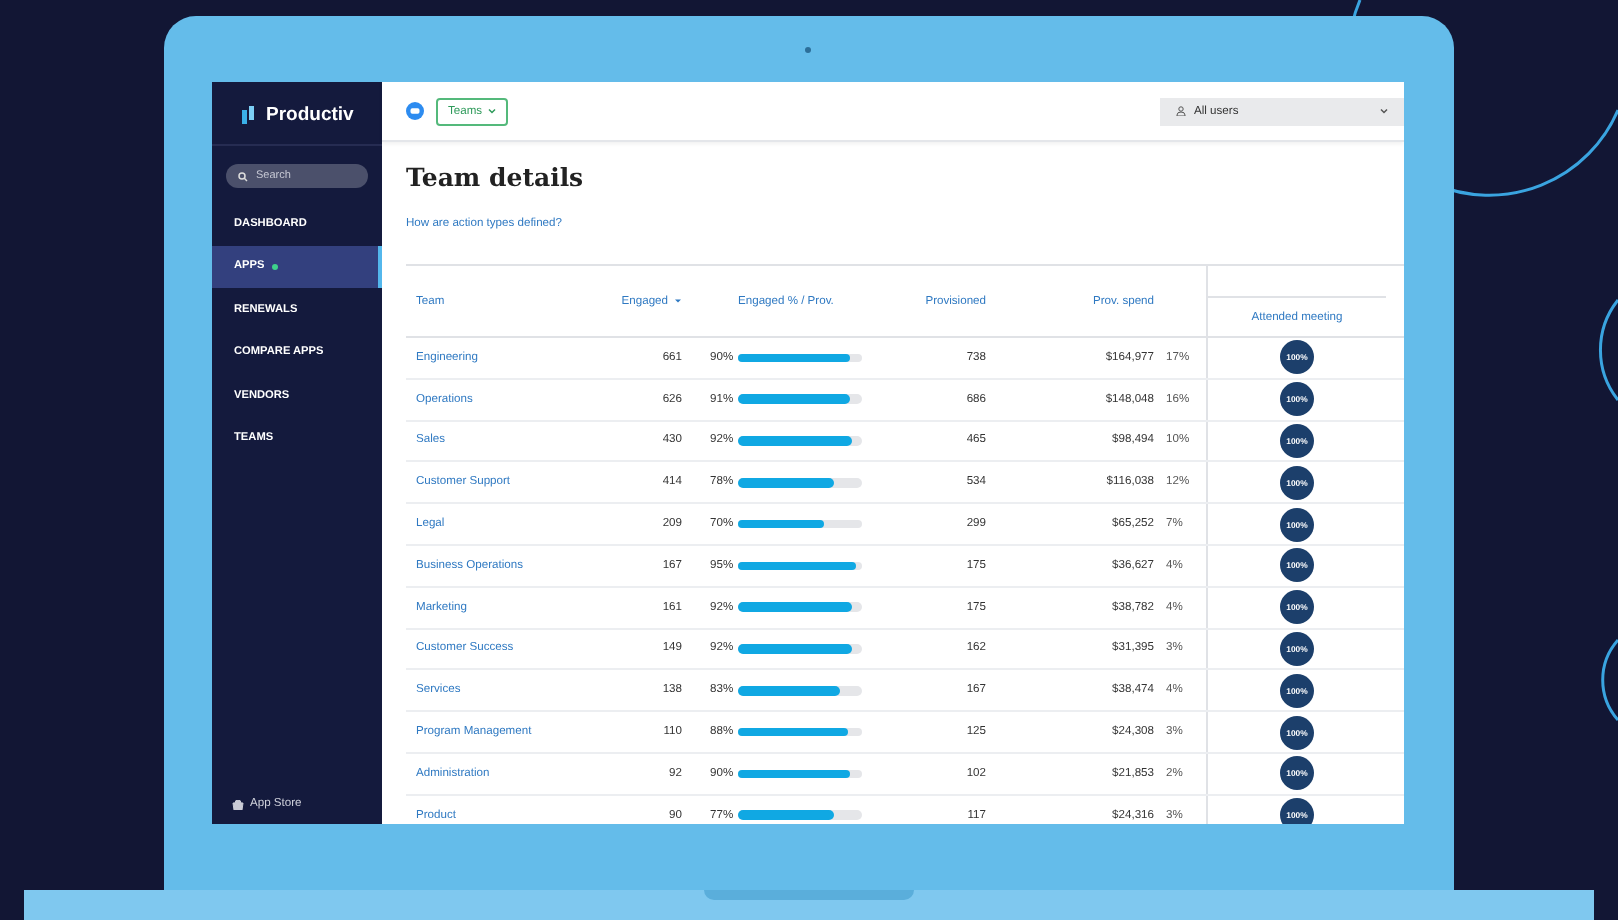 The image size is (1618, 920). What do you see at coordinates (415, 111) in the screenshot?
I see `app-icon` at bounding box center [415, 111].